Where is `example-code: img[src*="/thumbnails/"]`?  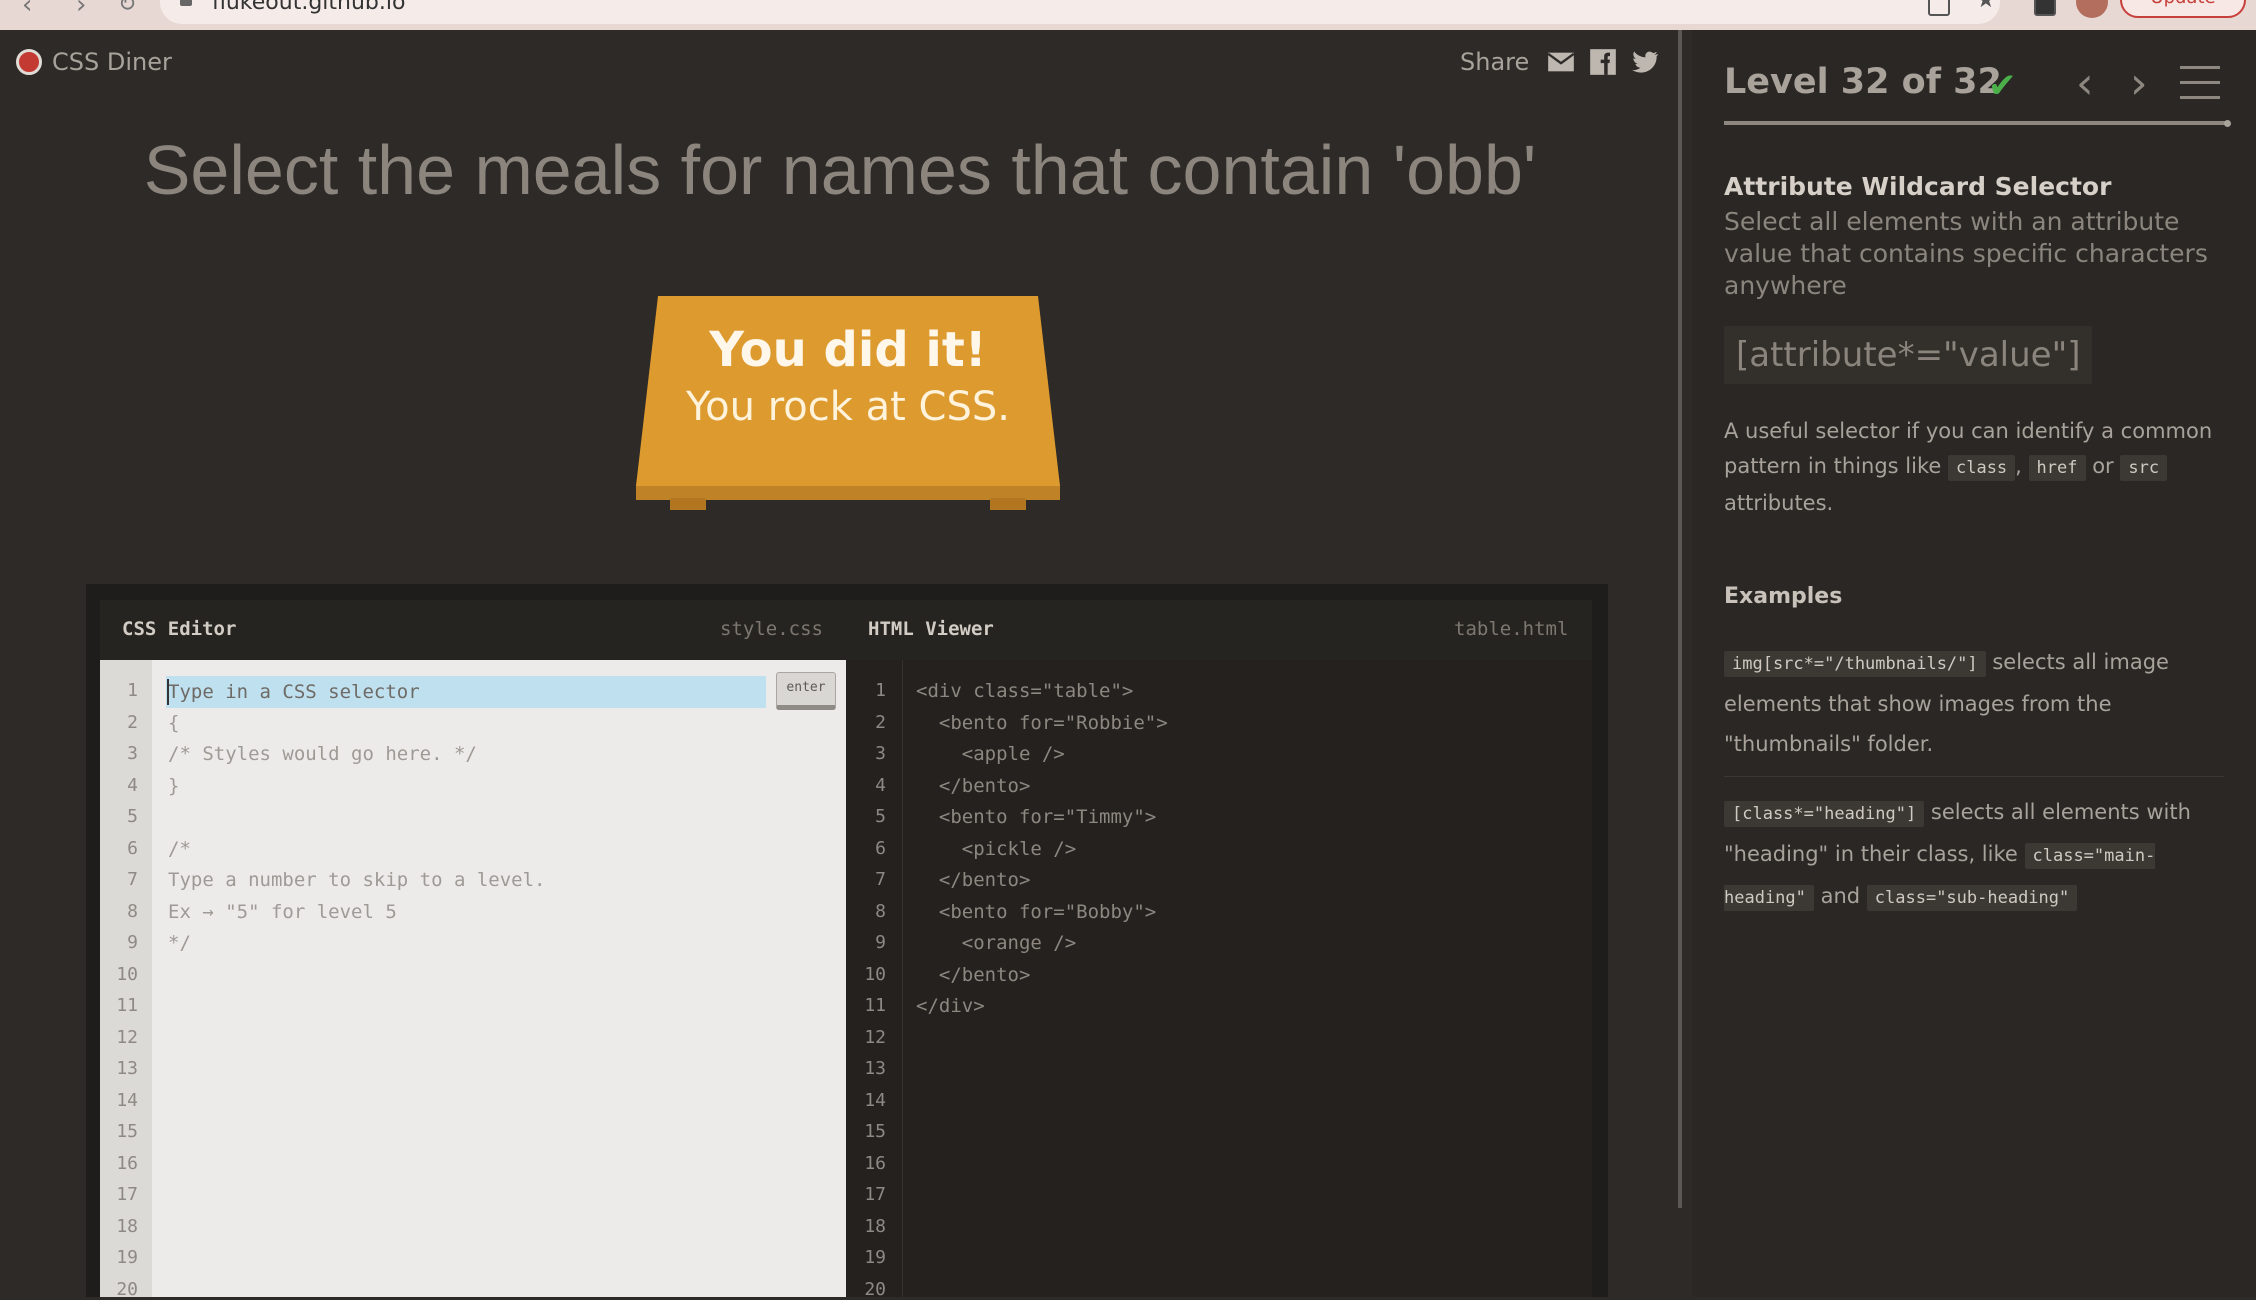
example-code: img[src*="/thumbnails/"] is located at coordinates (1855, 664).